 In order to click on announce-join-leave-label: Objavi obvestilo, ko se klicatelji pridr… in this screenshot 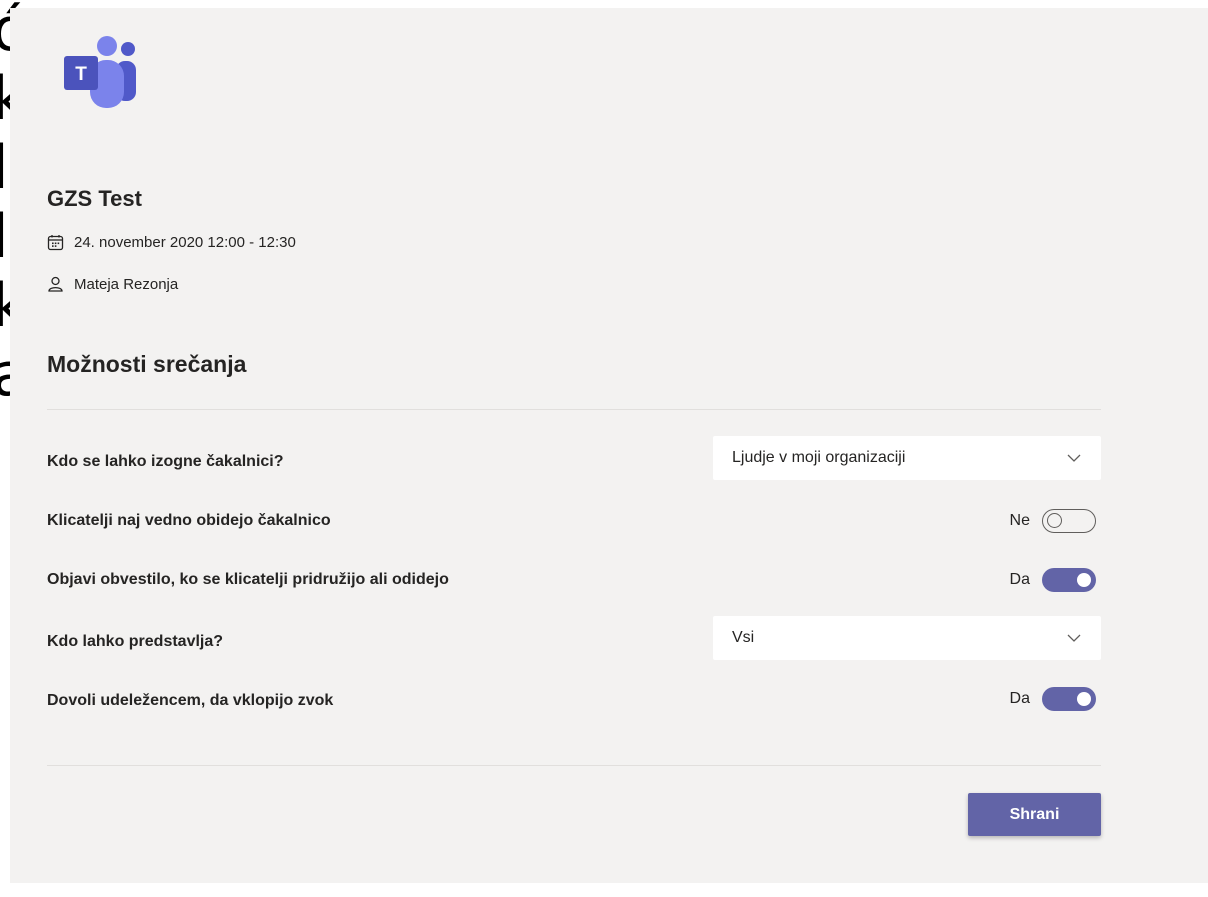, I will do `click(248, 579)`.